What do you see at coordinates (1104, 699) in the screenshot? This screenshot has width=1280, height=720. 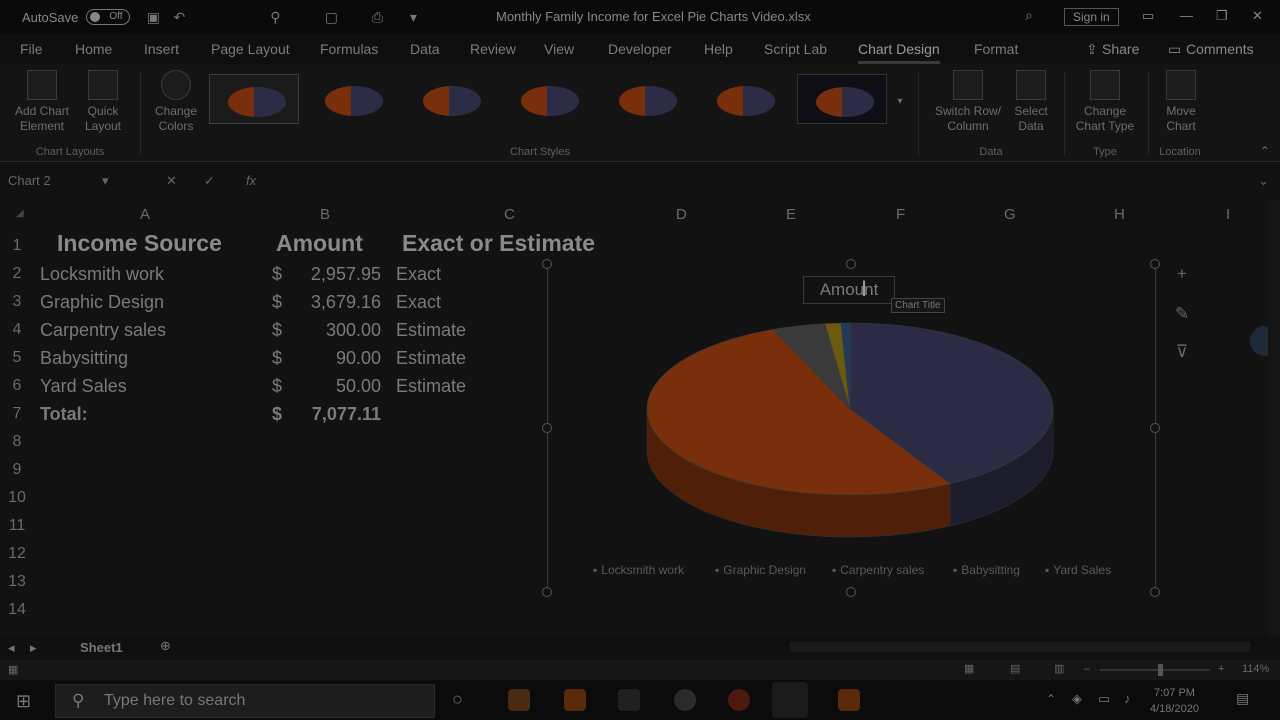 I see `network-icon: ▭` at bounding box center [1104, 699].